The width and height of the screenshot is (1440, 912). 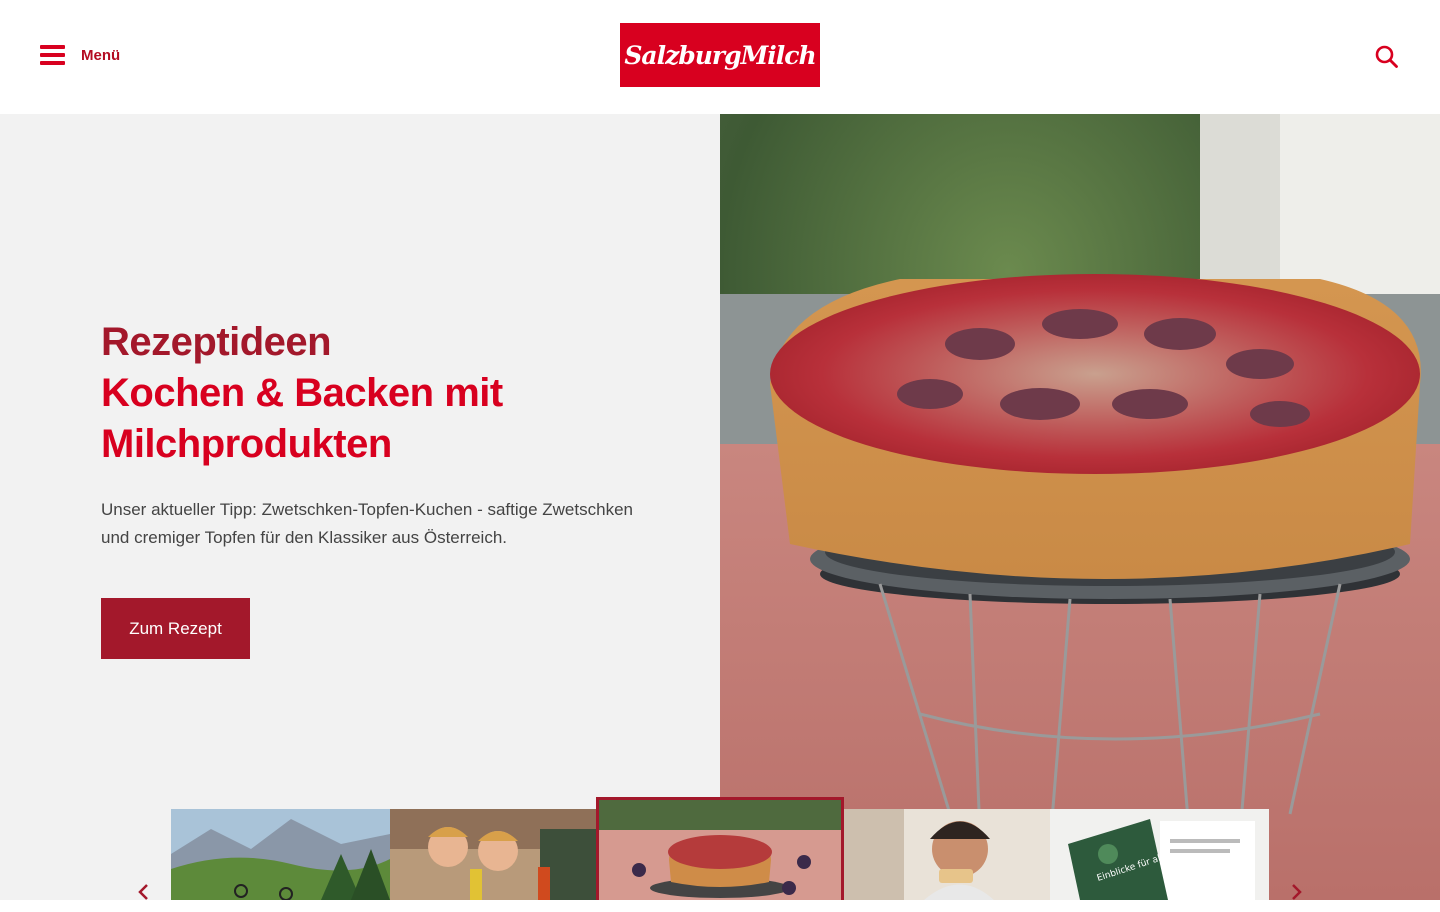 What do you see at coordinates (280, 854) in the screenshot?
I see `carousel-thumb-mountain-bikers` at bounding box center [280, 854].